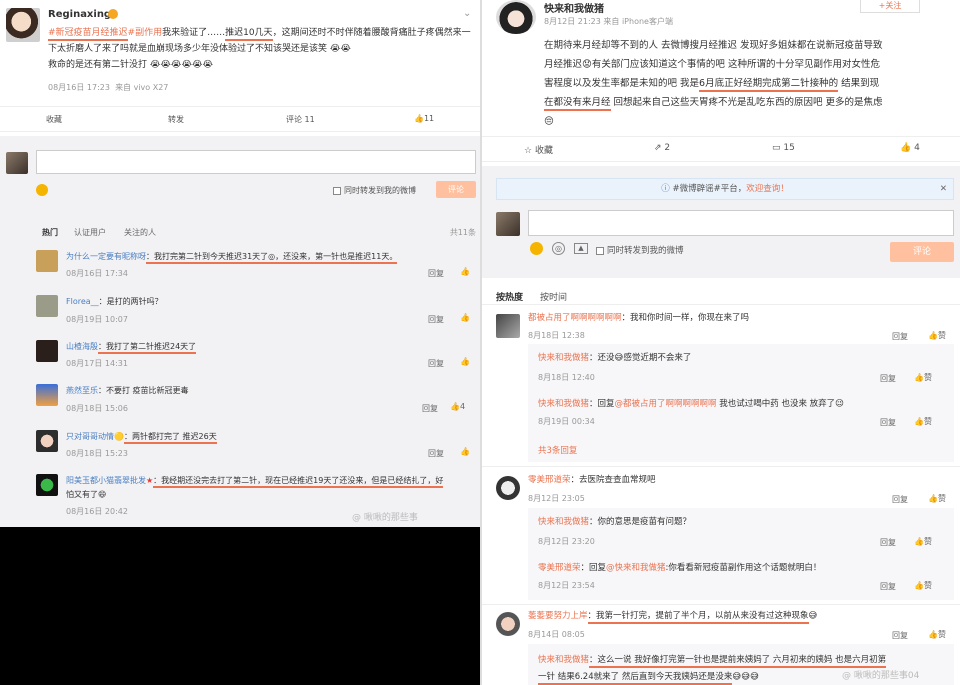 This screenshot has height=685, width=960. I want to click on like-button: 👍11, so click(424, 118).